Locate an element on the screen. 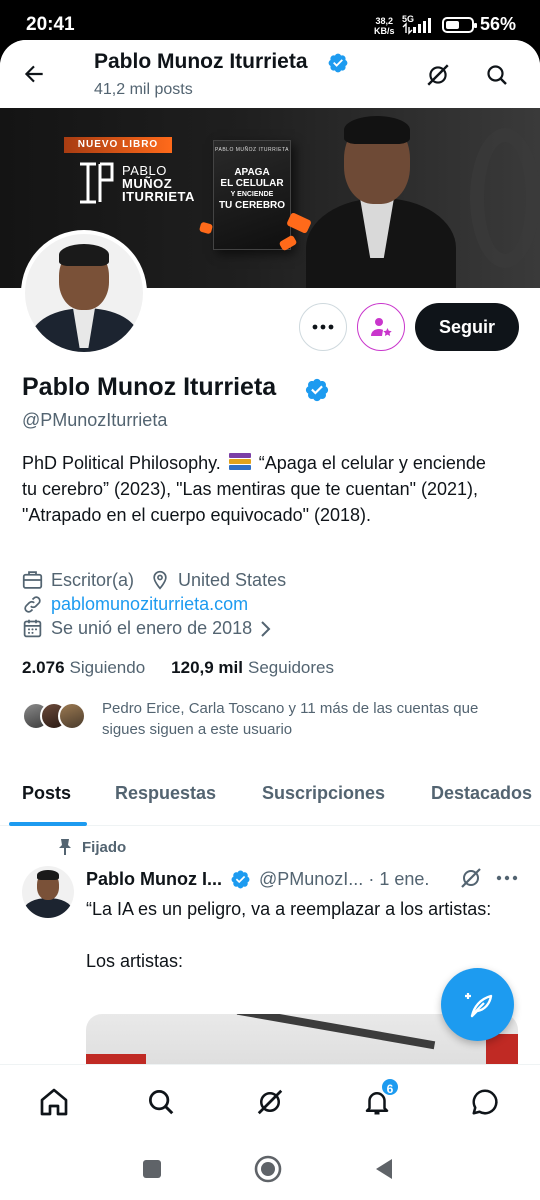 Image resolution: width=540 pixels, height=1200 pixels. system-navigation is located at coordinates (270, 1169).